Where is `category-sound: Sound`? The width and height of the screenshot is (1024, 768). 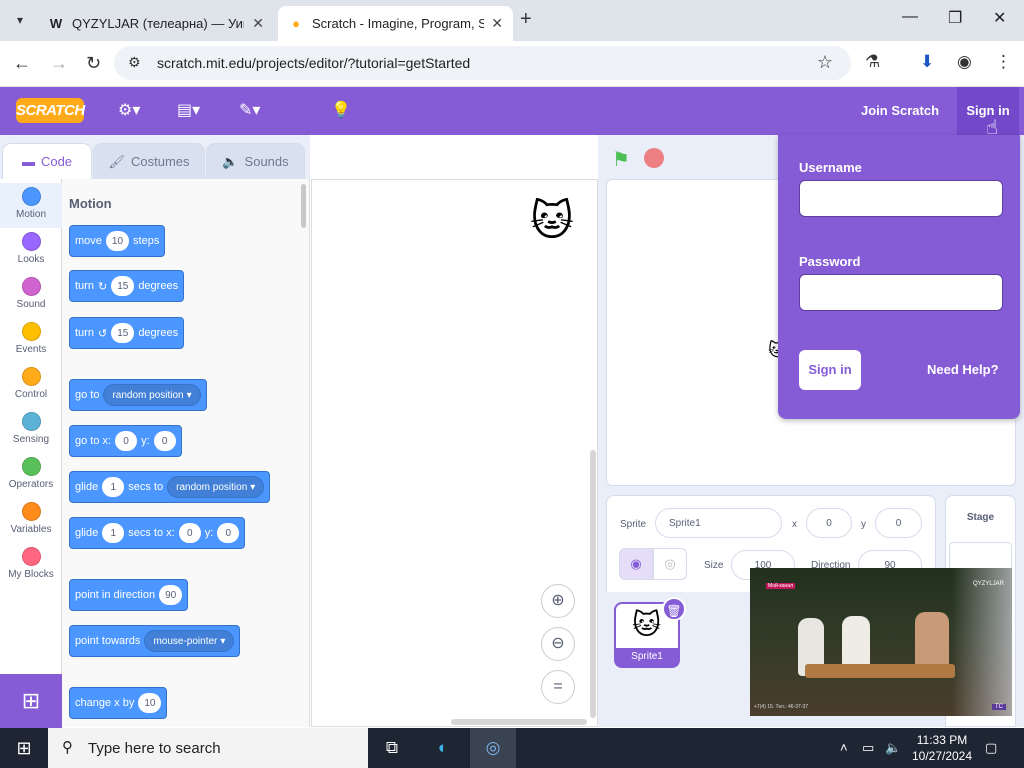
category-sound: Sound is located at coordinates (31, 295).